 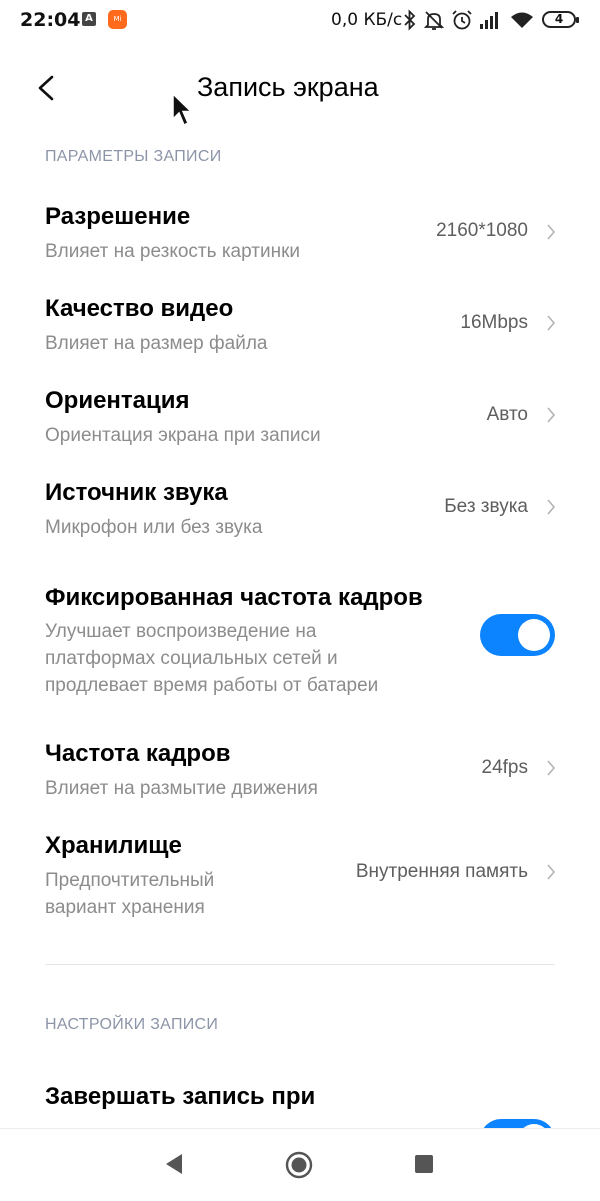 What do you see at coordinates (522, 20) in the screenshot?
I see `wifi-icon` at bounding box center [522, 20].